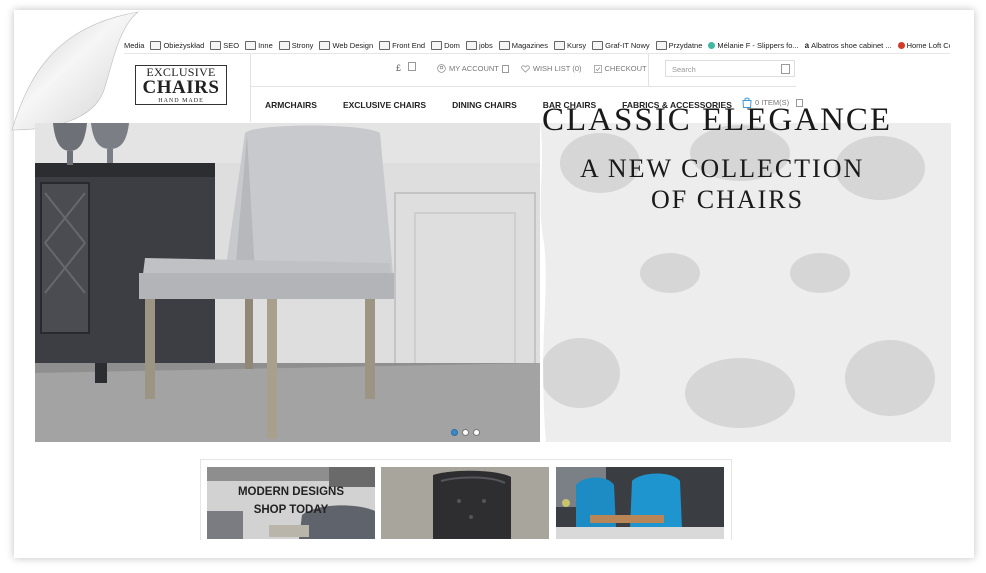 The image size is (986, 573). I want to click on slider-pagination, so click(465, 432).